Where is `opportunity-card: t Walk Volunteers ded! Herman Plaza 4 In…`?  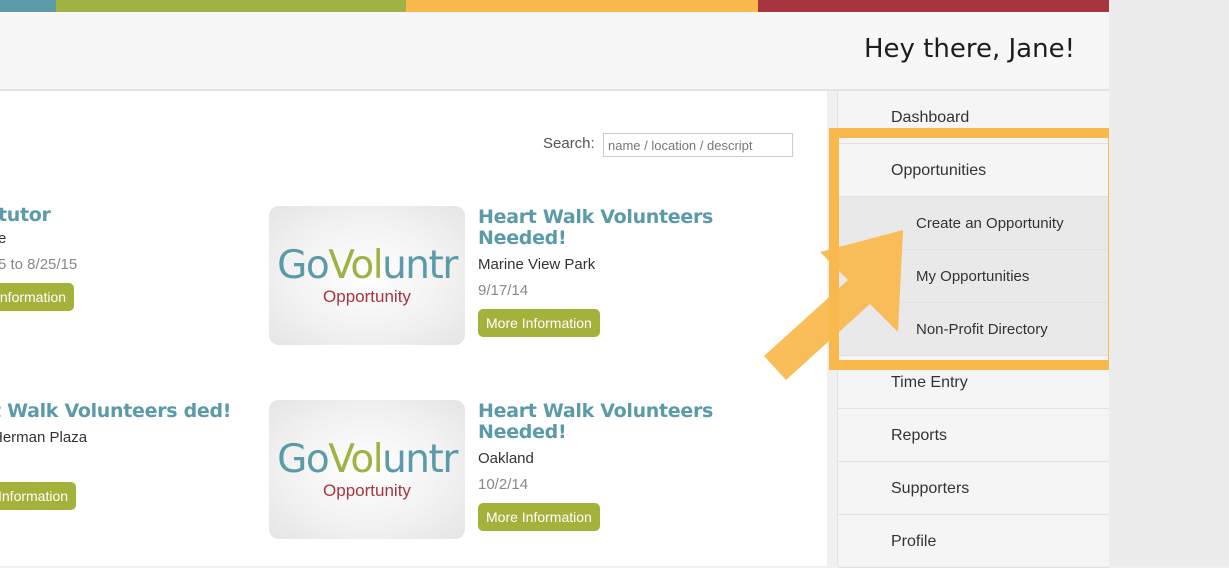 opportunity-card: t Walk Volunteers ded! Herman Plaza 4 In… is located at coordinates (126, 455).